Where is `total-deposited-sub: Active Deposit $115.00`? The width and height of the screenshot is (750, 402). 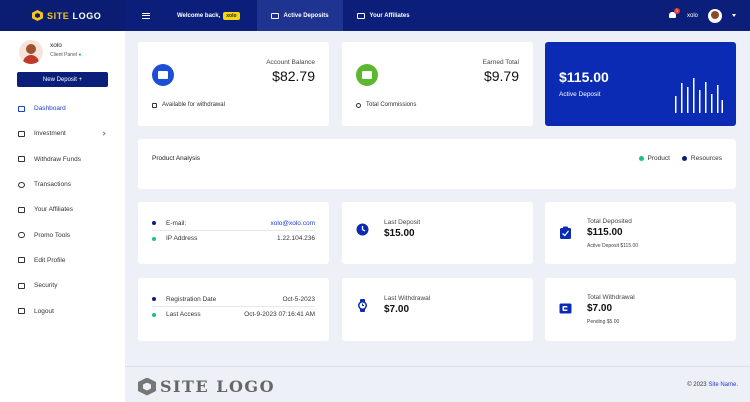 total-deposited-sub: Active Deposit $115.00 is located at coordinates (613, 246).